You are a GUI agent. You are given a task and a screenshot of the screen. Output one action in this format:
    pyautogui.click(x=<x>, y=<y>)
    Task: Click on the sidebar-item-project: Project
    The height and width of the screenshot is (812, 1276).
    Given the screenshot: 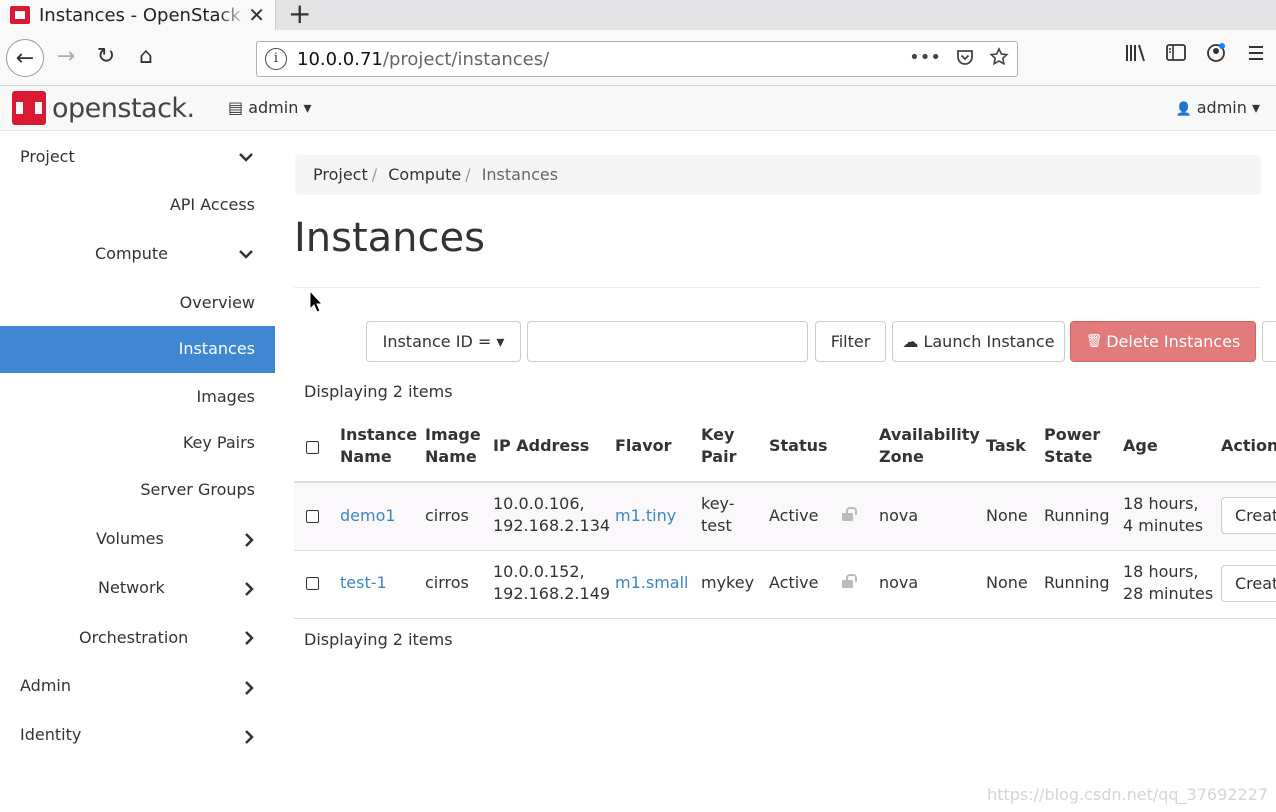 What is the action you would take?
    pyautogui.click(x=47, y=156)
    